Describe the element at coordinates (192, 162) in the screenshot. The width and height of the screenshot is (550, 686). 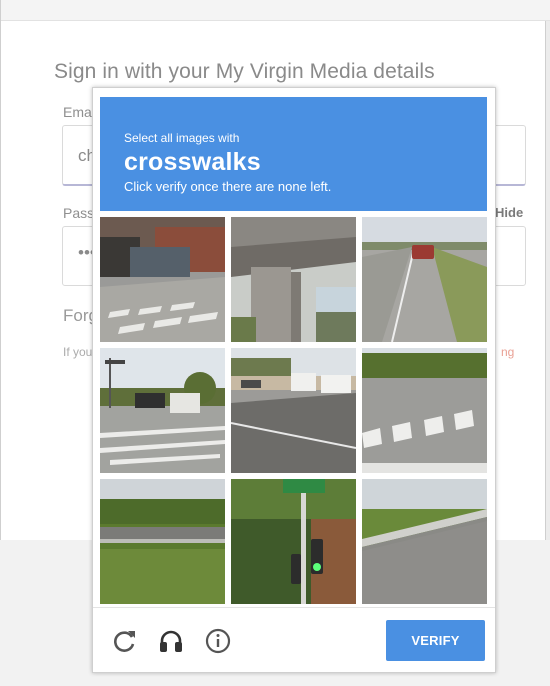
I see `captcha-keyword: crosswalks` at that location.